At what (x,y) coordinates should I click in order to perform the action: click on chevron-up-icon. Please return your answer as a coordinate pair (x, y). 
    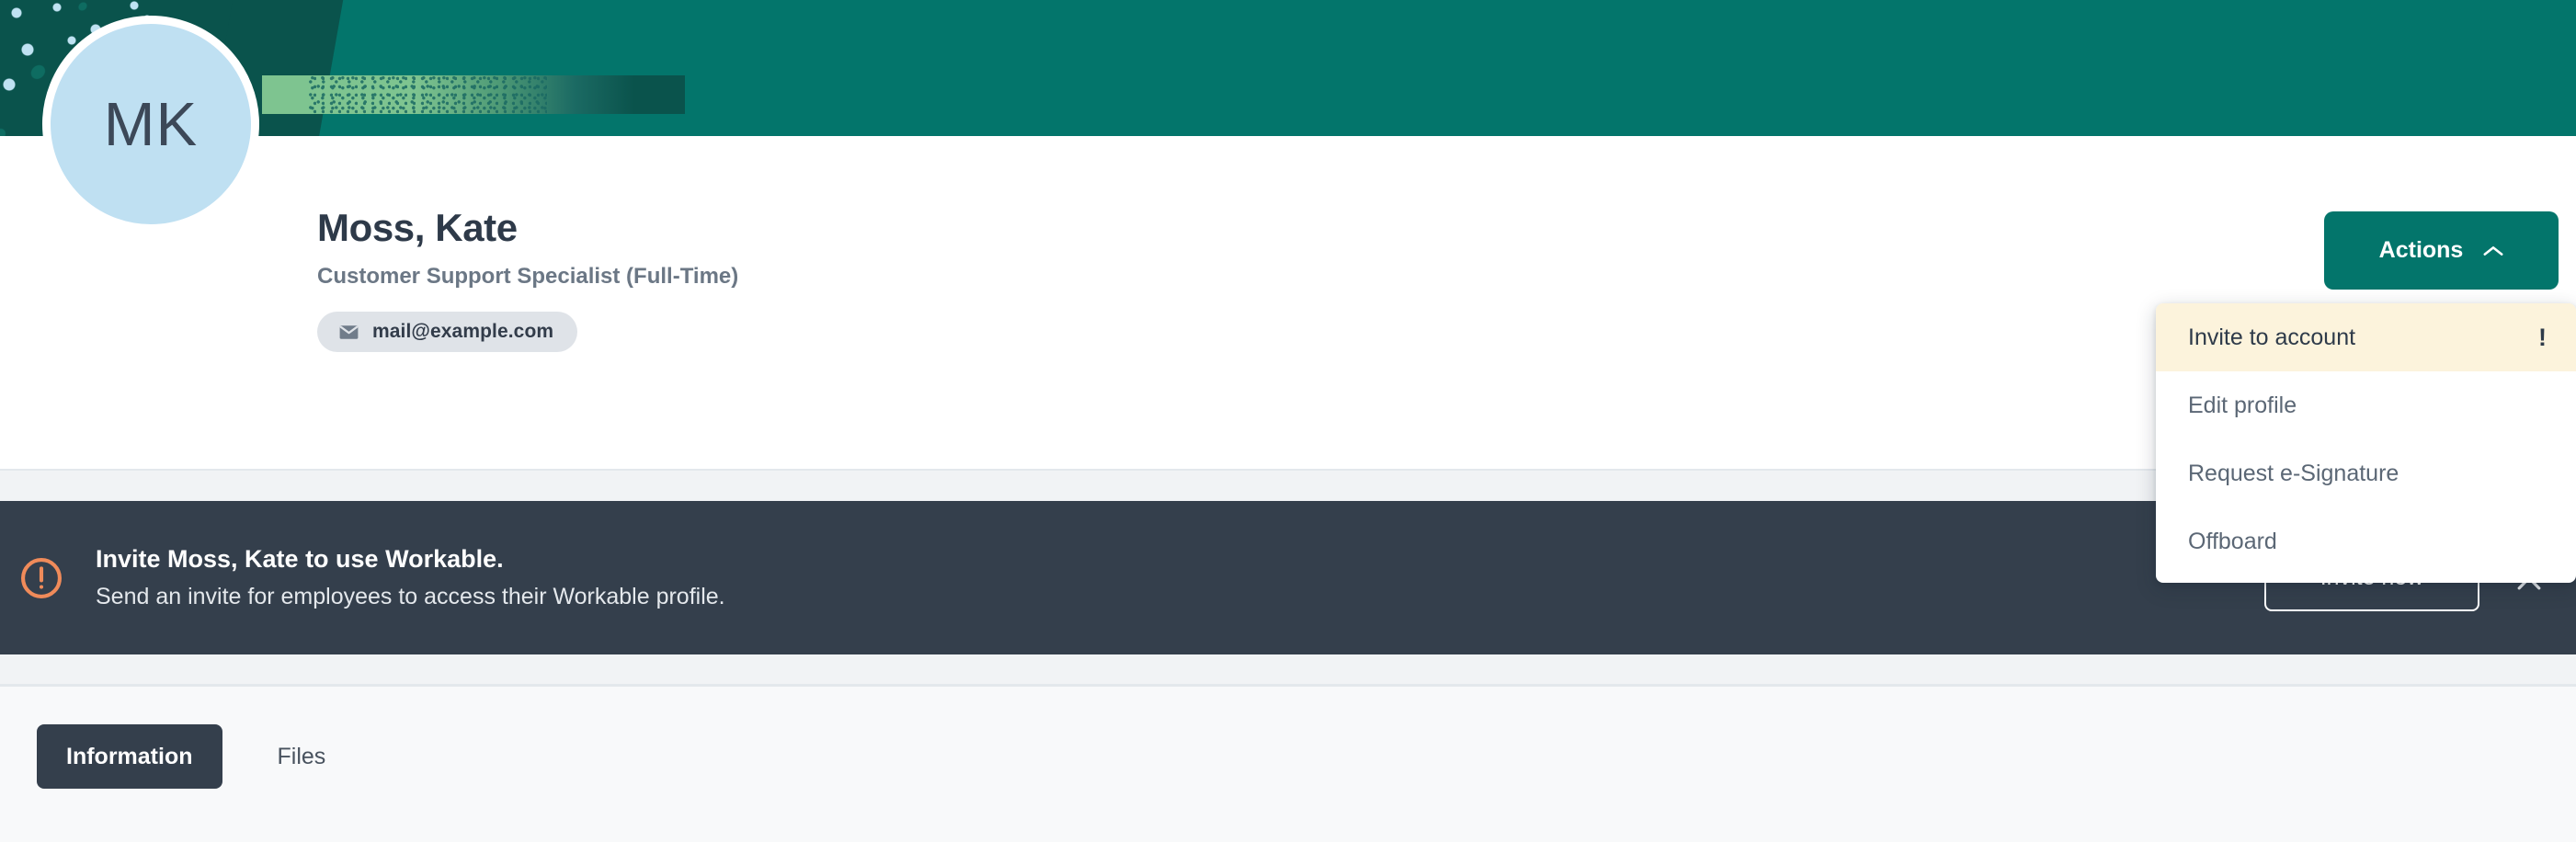
    Looking at the image, I should click on (2493, 251).